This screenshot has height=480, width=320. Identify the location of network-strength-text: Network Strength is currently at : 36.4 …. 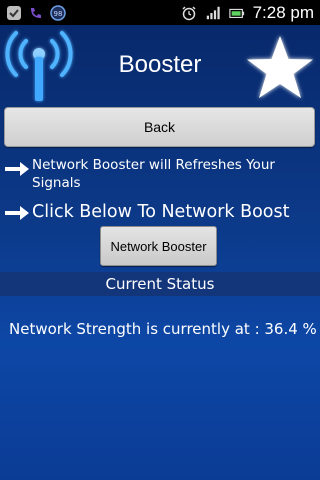
(163, 329).